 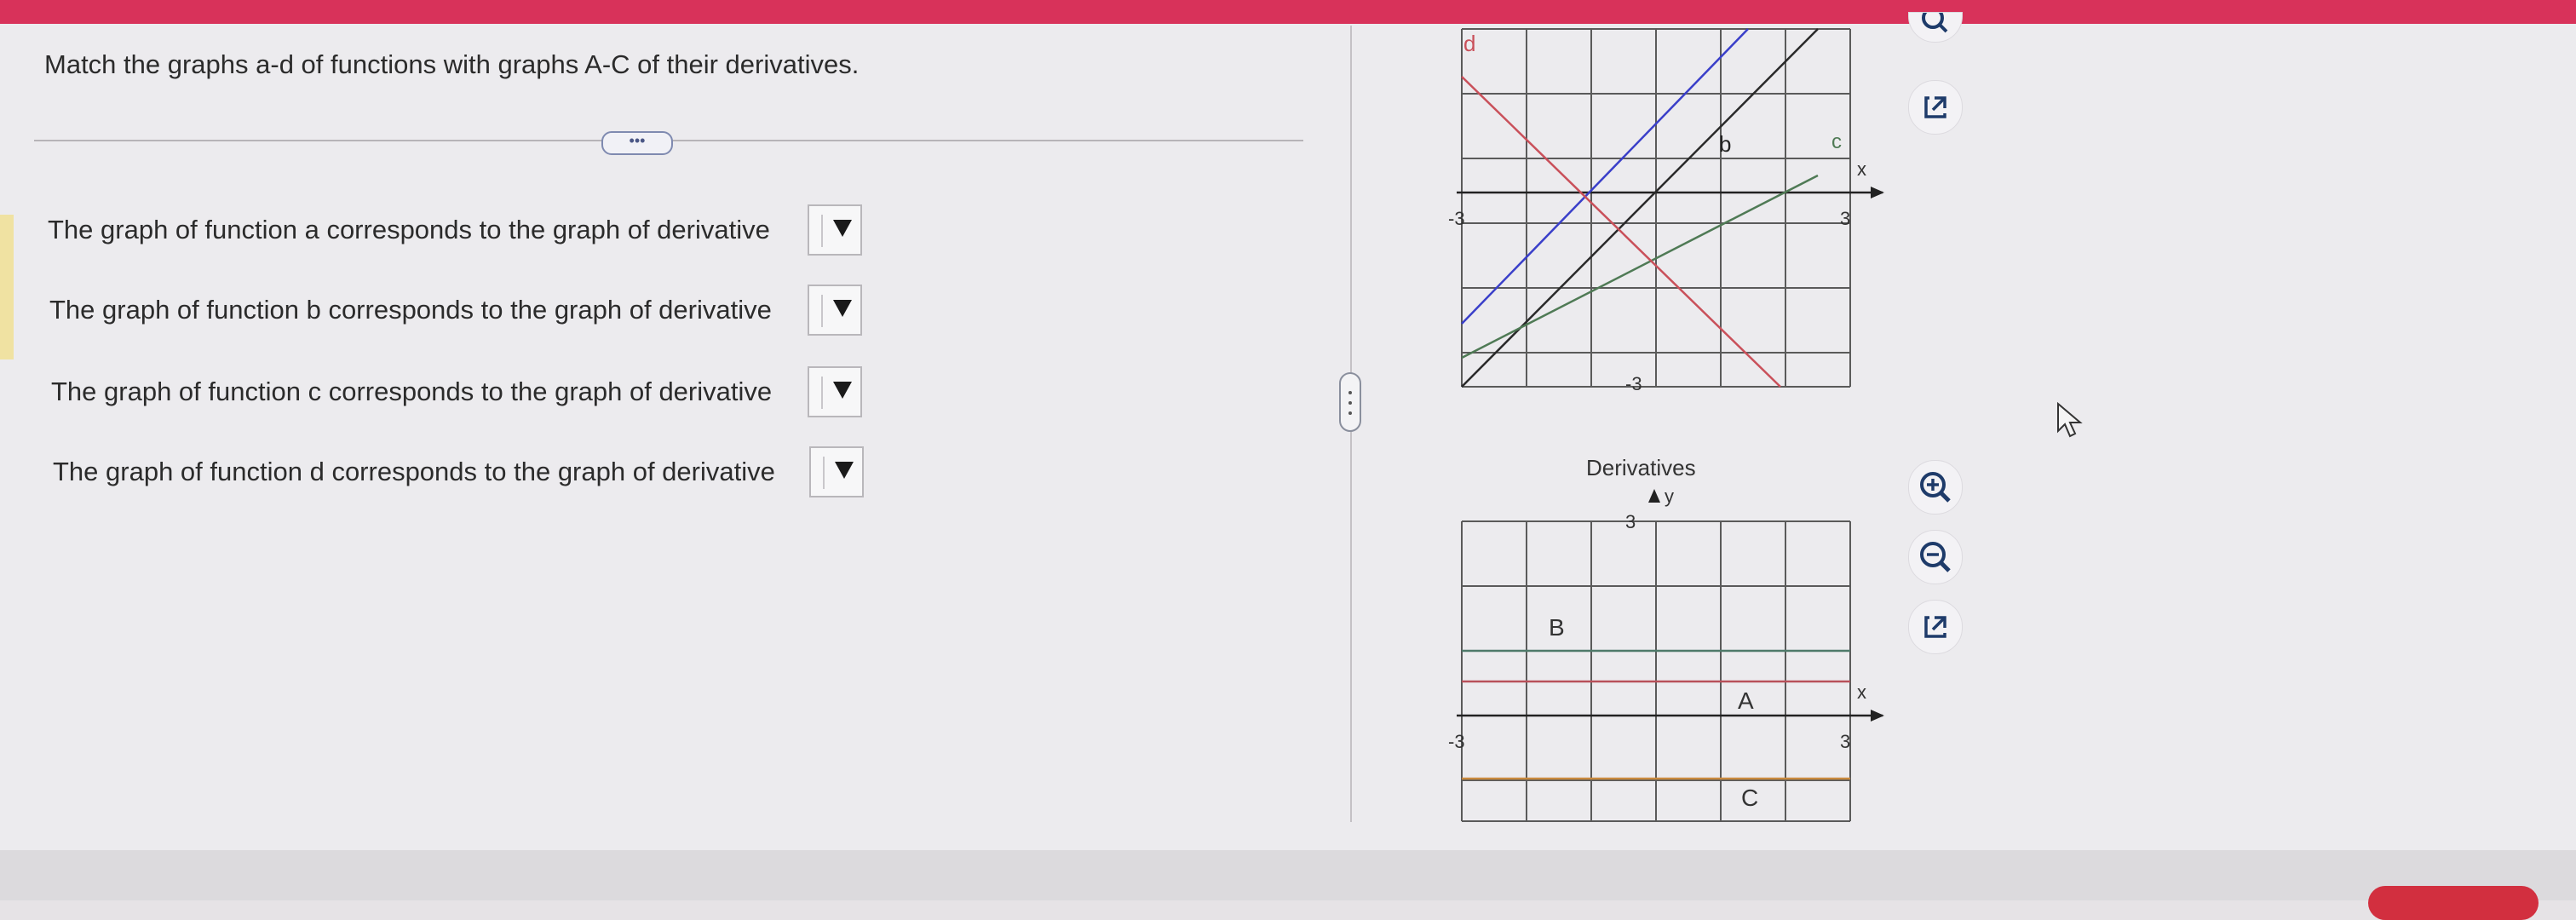 I want to click on top-bar, so click(x=1288, y=12).